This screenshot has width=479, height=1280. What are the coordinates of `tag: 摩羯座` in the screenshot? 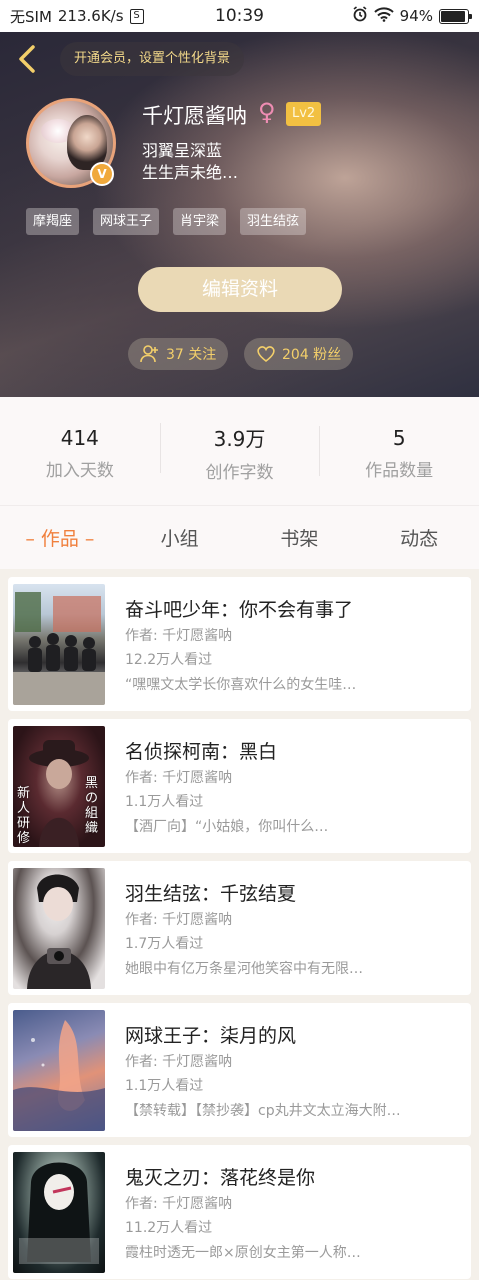 It's located at (53, 221).